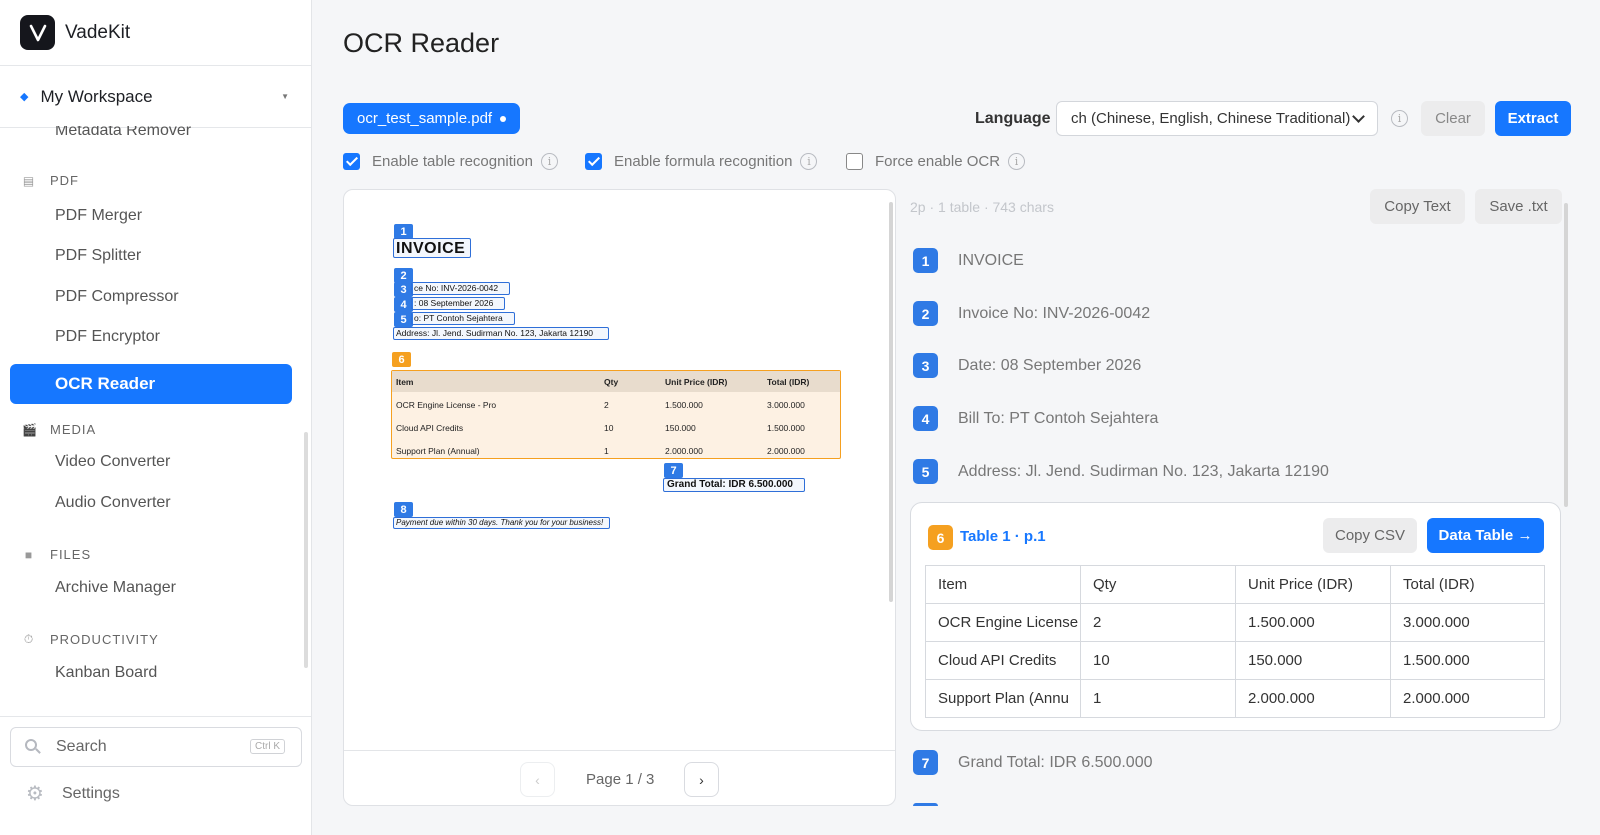  What do you see at coordinates (73, 794) in the screenshot?
I see `settings-link: ⚙ Settings` at bounding box center [73, 794].